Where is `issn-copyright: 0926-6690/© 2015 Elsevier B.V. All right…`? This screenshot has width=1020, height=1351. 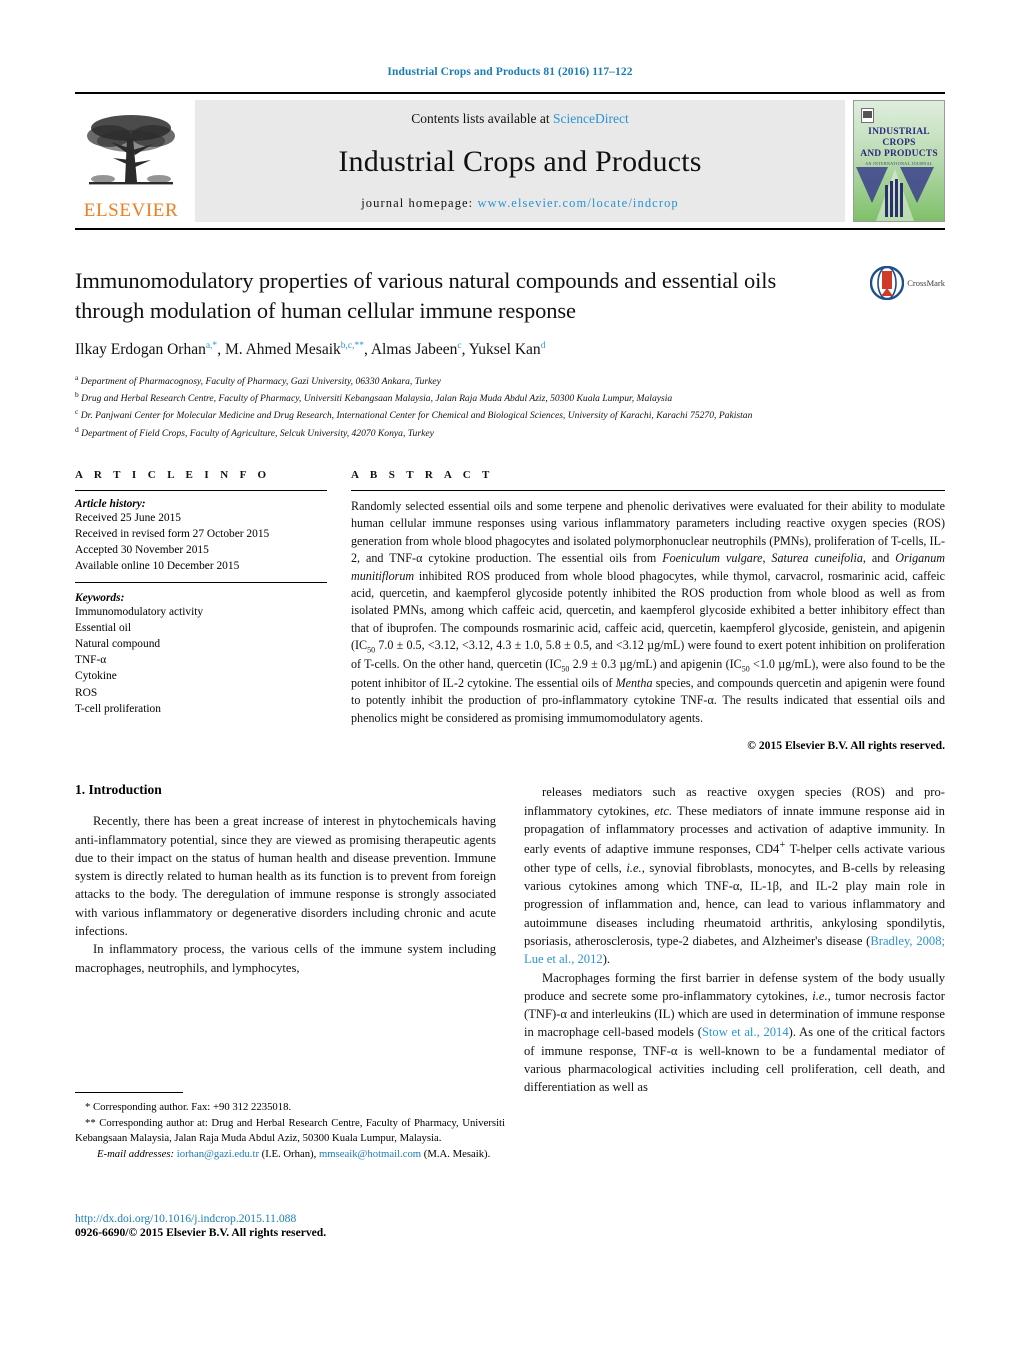
issn-copyright: 0926-6690/© 2015 Elsevier B.V. All right… is located at coordinates (201, 1232).